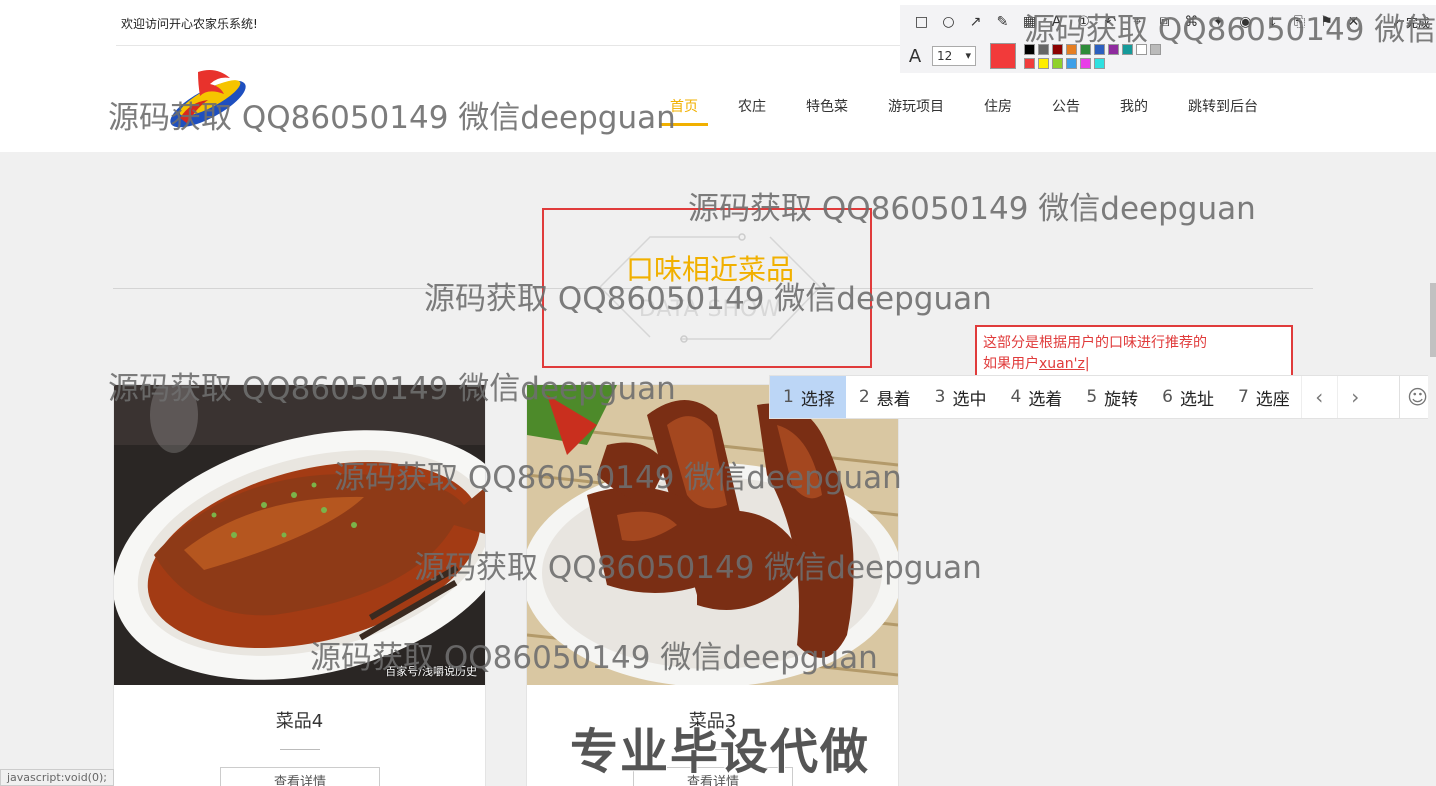  I want to click on record-icon: ◉, so click(1245, 22).